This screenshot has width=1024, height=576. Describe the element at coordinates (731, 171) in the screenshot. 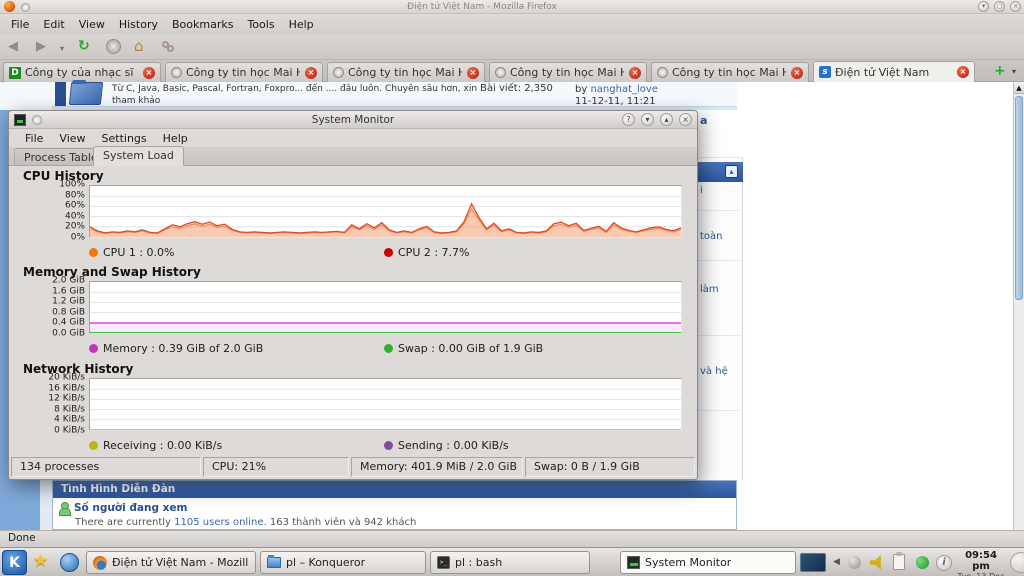

I see `collapse-section-icon: ▴` at that location.